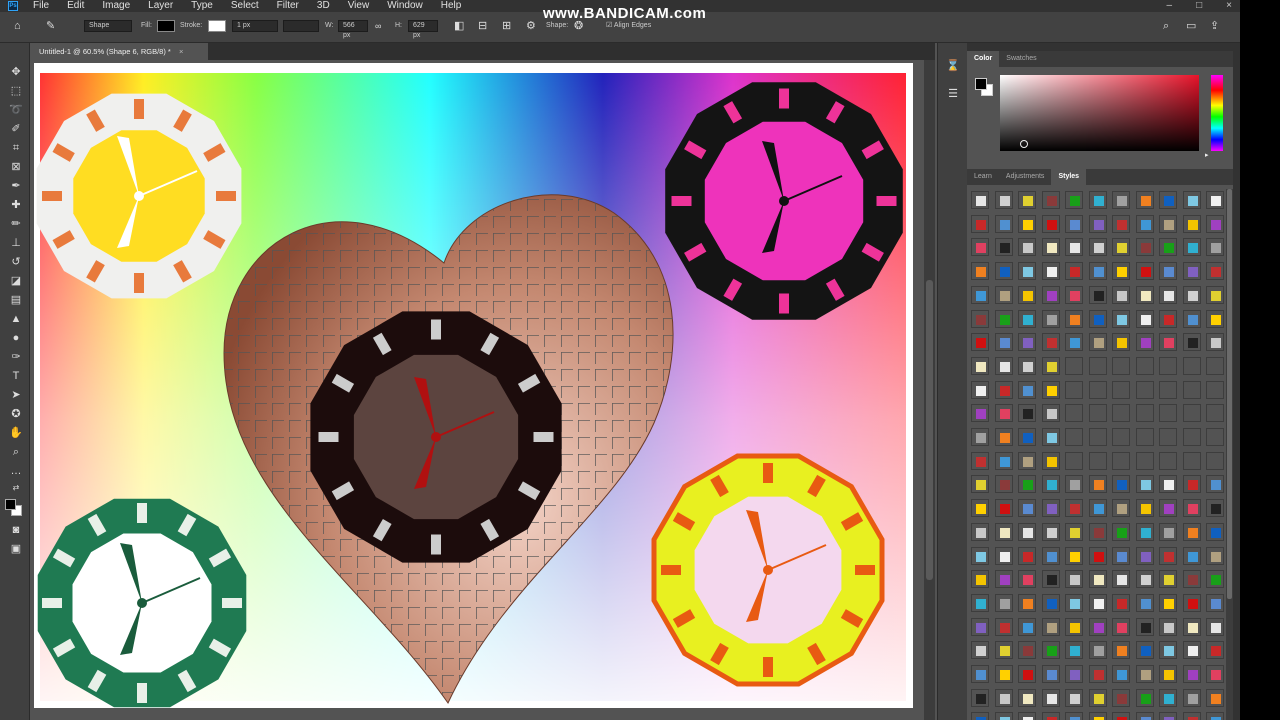 The height and width of the screenshot is (720, 1280). Describe the element at coordinates (768, 570) in the screenshot. I see `yellow-clock` at that location.